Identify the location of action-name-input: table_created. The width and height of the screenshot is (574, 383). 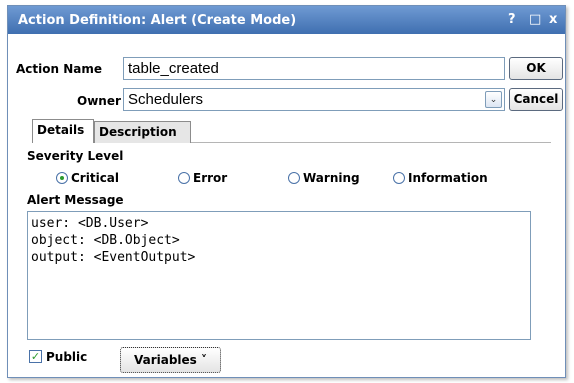
(314, 68).